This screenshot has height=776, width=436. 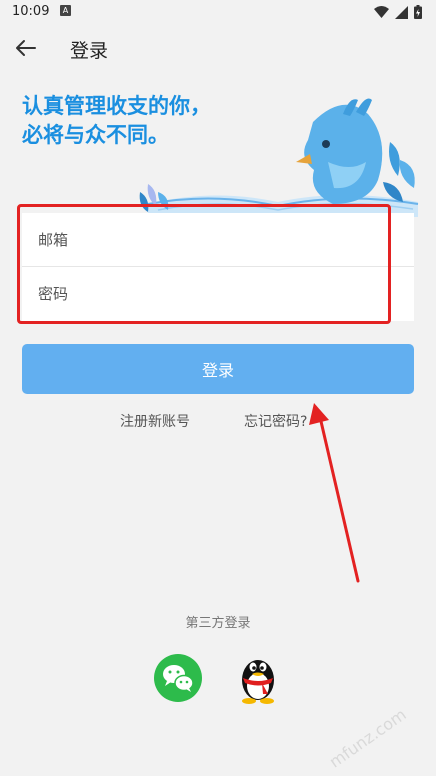 I want to click on battery-icon, so click(x=418, y=12).